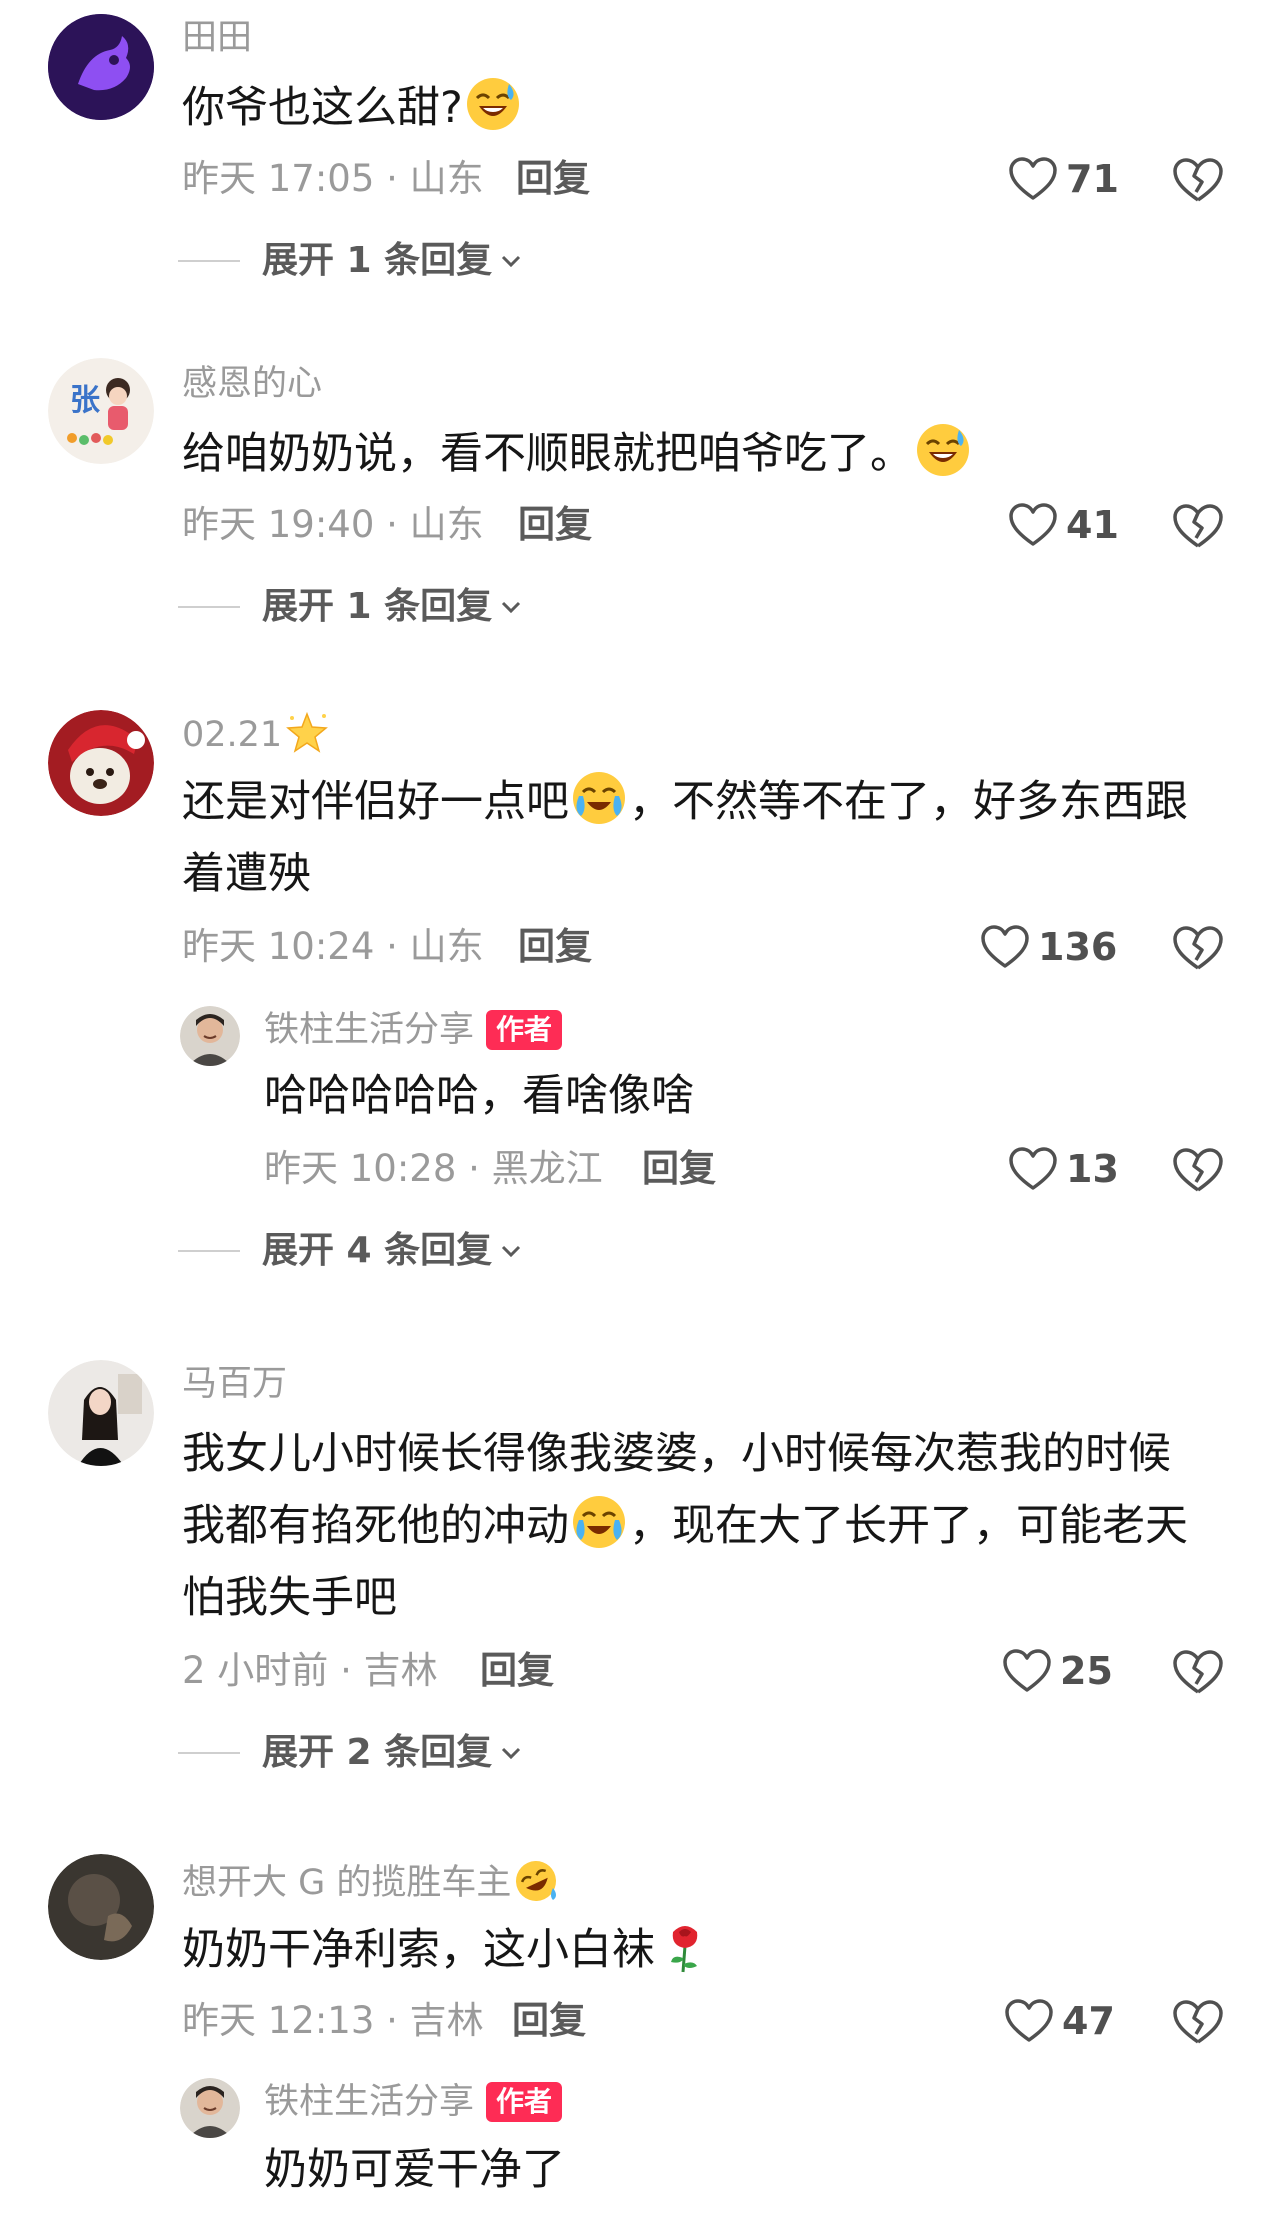 The height and width of the screenshot is (2213, 1284). Describe the element at coordinates (1092, 179) in the screenshot. I see `like-count: 71` at that location.